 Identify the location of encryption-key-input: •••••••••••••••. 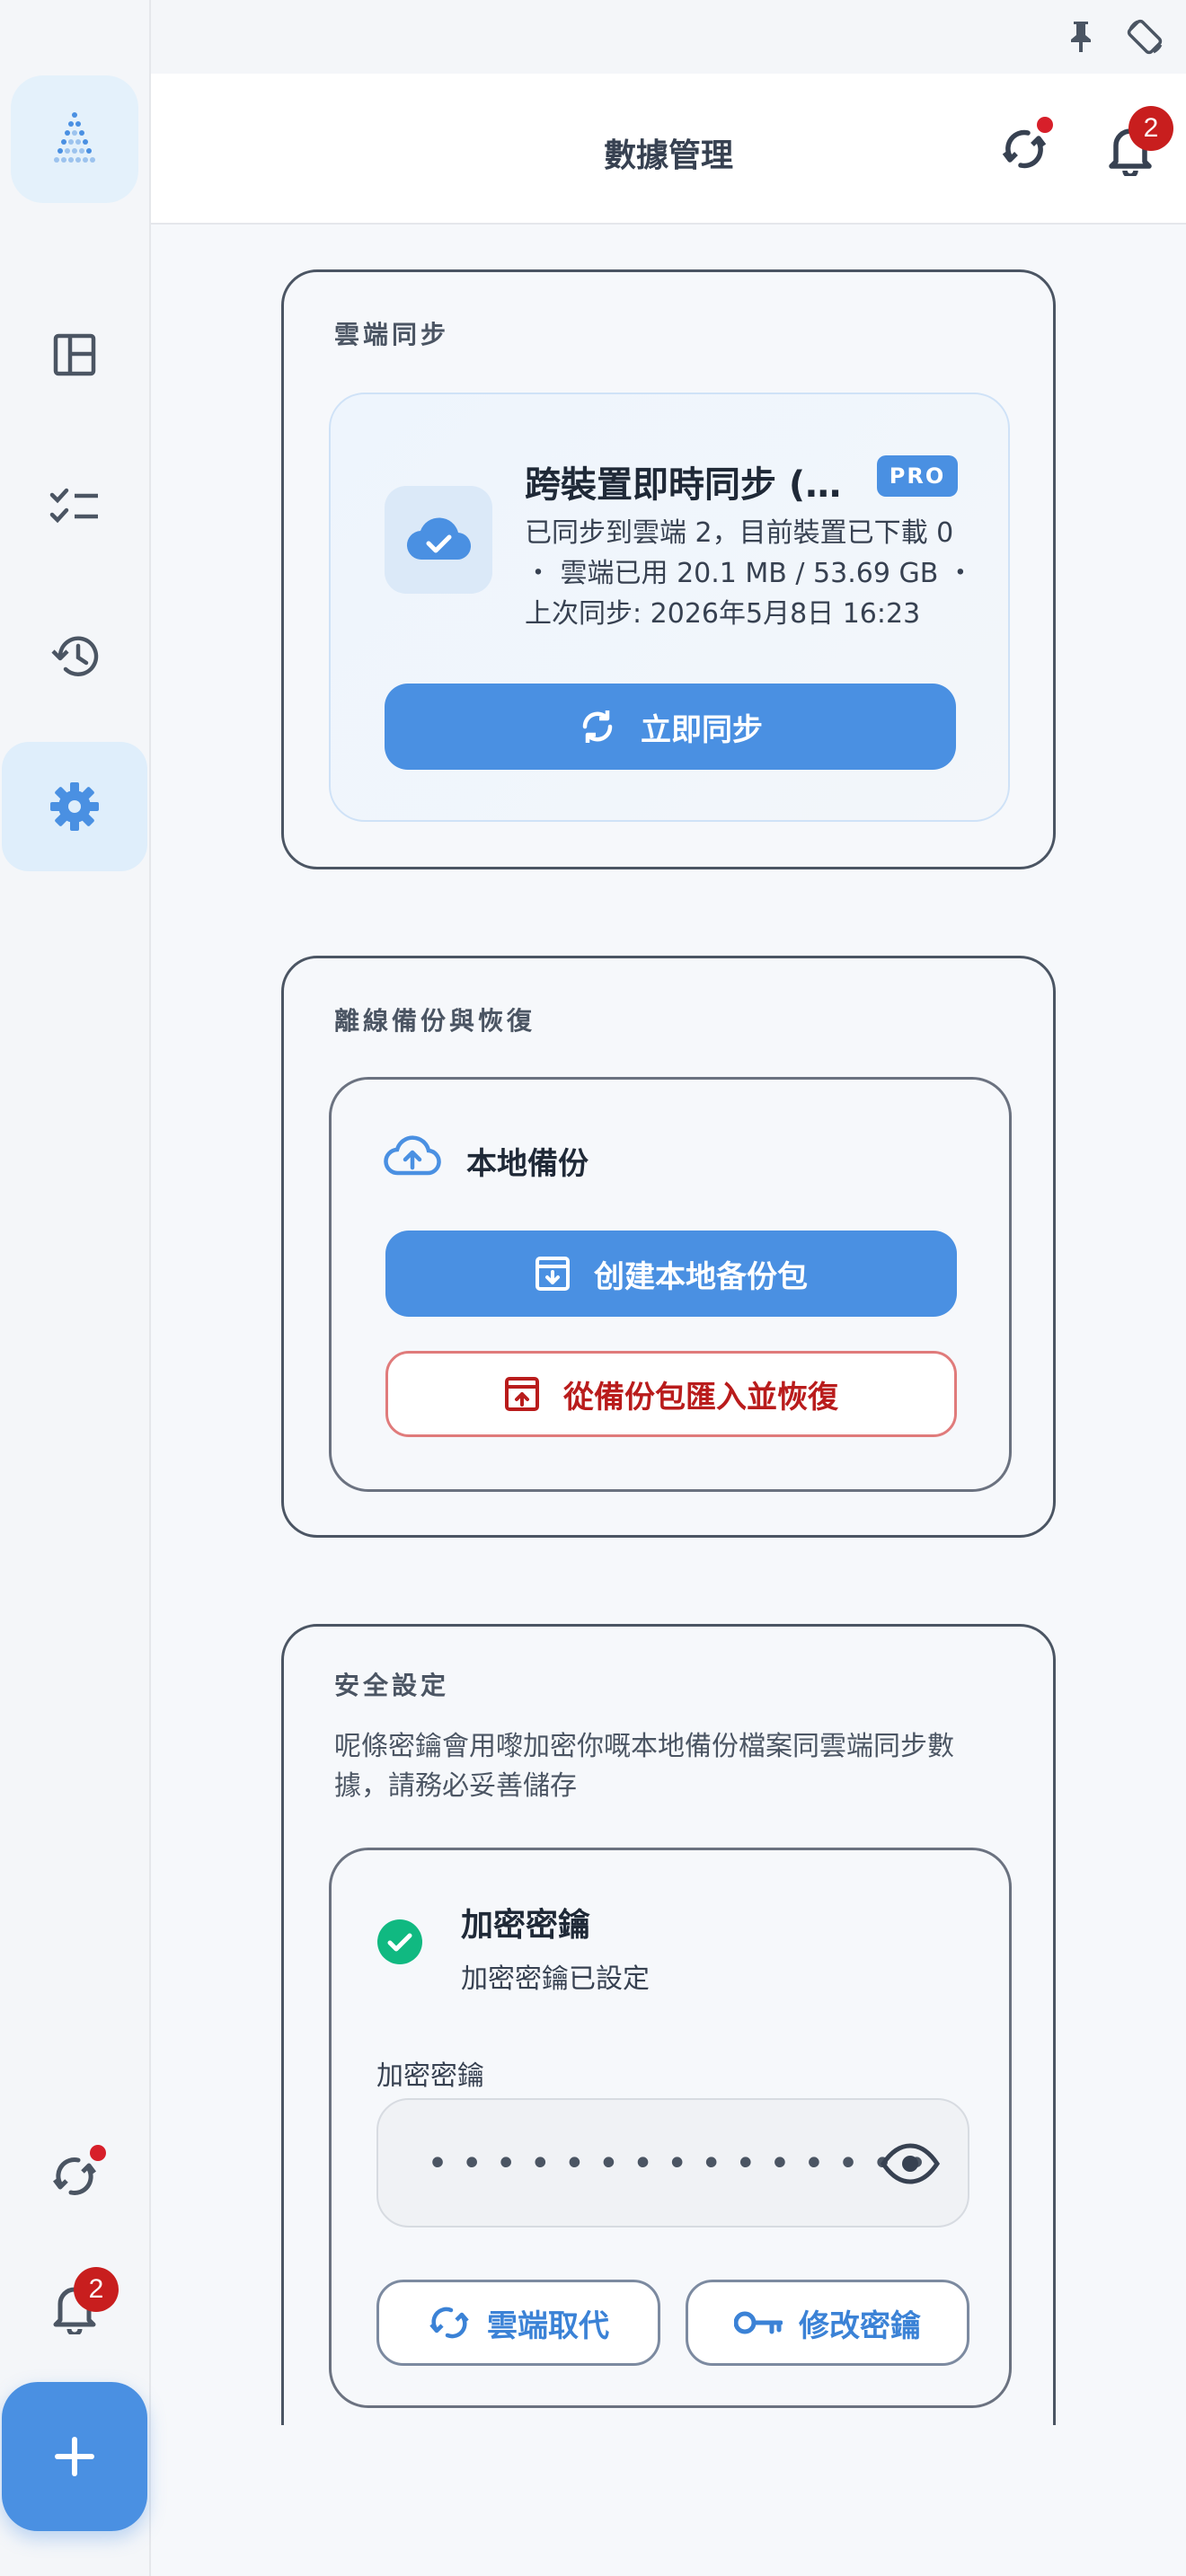
(672, 2163).